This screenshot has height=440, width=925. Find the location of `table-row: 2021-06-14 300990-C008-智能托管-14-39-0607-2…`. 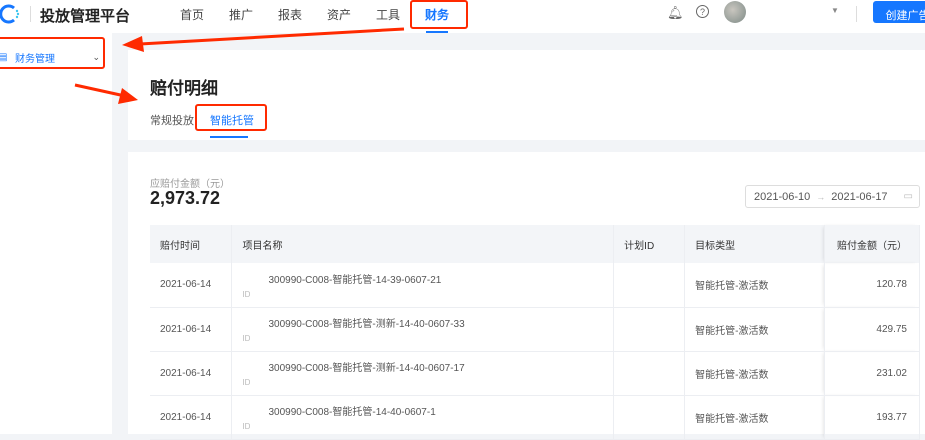

table-row: 2021-06-14 300990-C008-智能托管-14-39-0607-2… is located at coordinates (535, 285).